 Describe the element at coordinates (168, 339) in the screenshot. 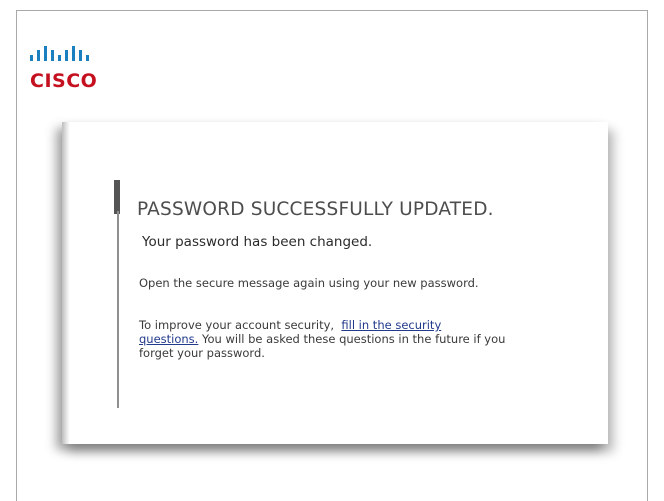

I see `security-questions-link-part2: questions.` at that location.